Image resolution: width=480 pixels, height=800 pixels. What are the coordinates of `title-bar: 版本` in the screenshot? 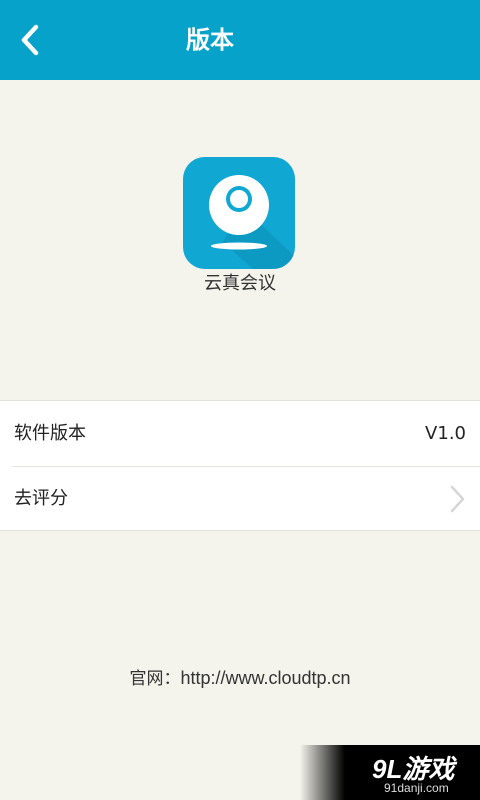 It's located at (240, 40).